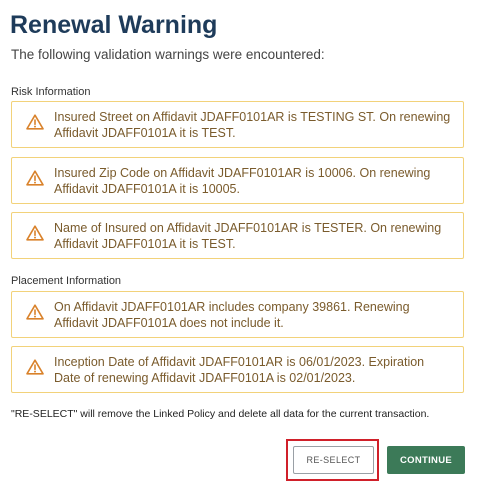 This screenshot has width=477, height=487. What do you see at coordinates (66, 281) in the screenshot?
I see `section-label-placement-information: Placement Information` at bounding box center [66, 281].